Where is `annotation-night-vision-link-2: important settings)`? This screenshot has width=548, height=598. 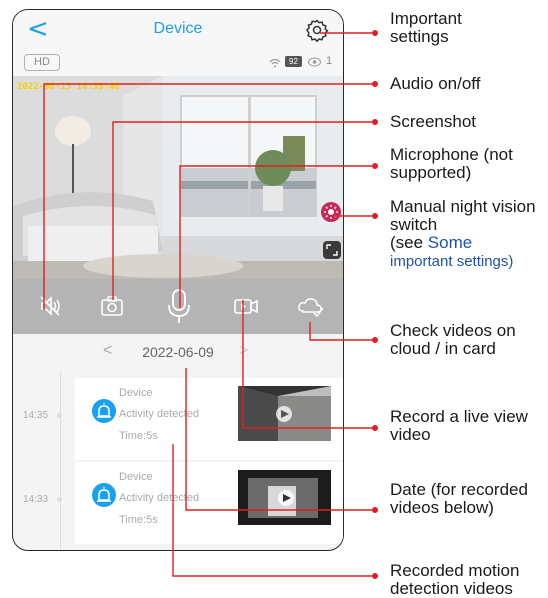 annotation-night-vision-link-2: important settings) is located at coordinates (451, 261).